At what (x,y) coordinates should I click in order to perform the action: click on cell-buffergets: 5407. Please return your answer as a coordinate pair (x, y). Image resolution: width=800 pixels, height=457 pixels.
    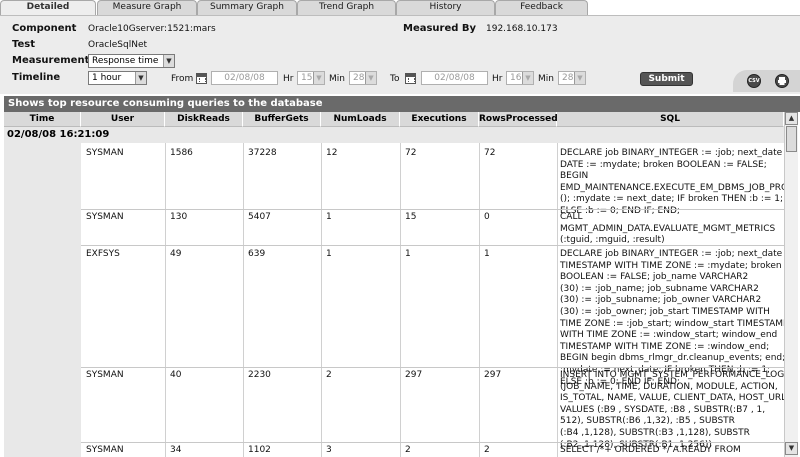
    Looking at the image, I should click on (259, 217).